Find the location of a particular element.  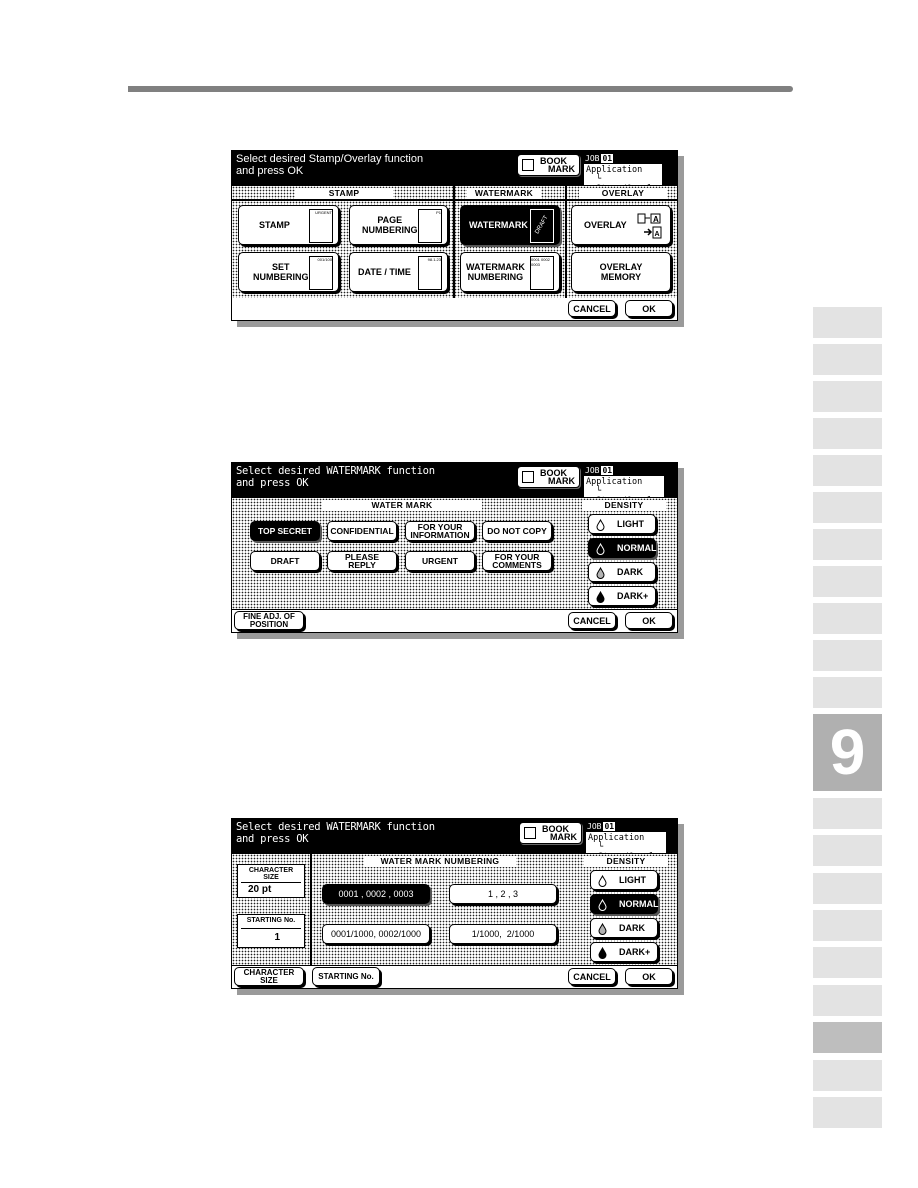

draft-thumbnail-icon: DRAFT is located at coordinates (542, 226).